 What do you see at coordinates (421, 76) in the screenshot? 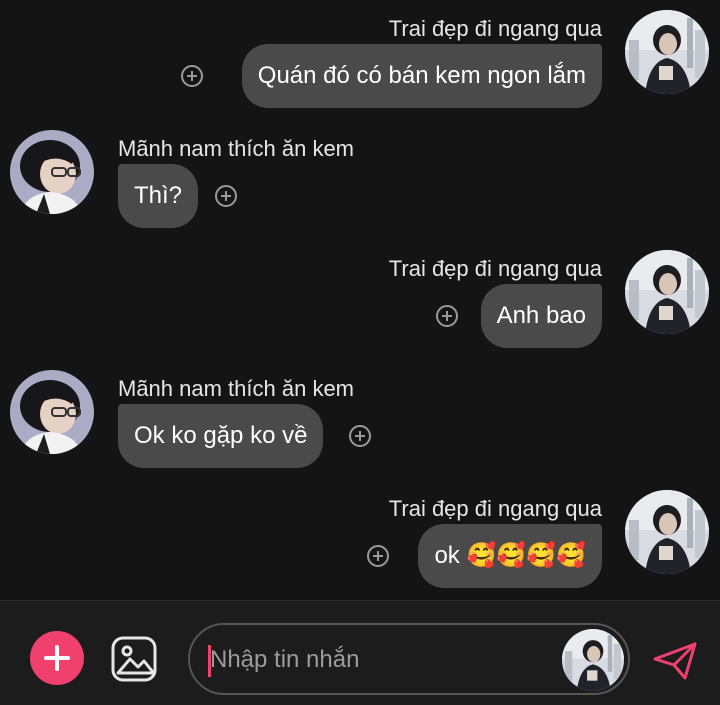
I see `message-bubble: Quán đó có bán kem ngon lắm` at bounding box center [421, 76].